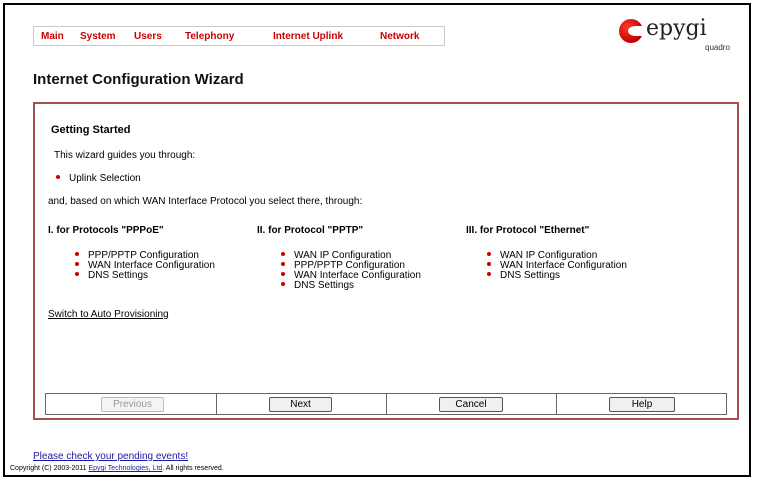 The image size is (757, 483). I want to click on button-cell-previous: Previous, so click(131, 404).